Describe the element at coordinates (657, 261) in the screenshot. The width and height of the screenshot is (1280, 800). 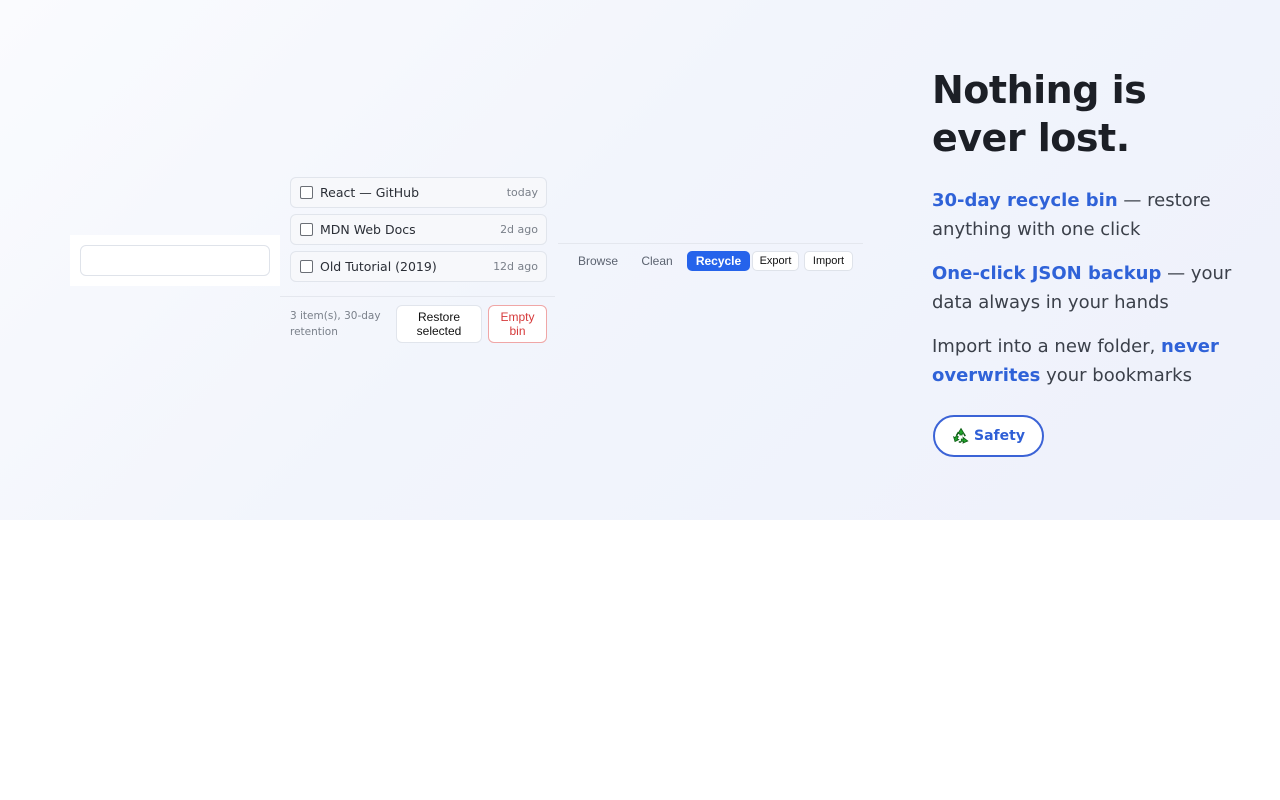
I see `tab-clean: Clean` at that location.